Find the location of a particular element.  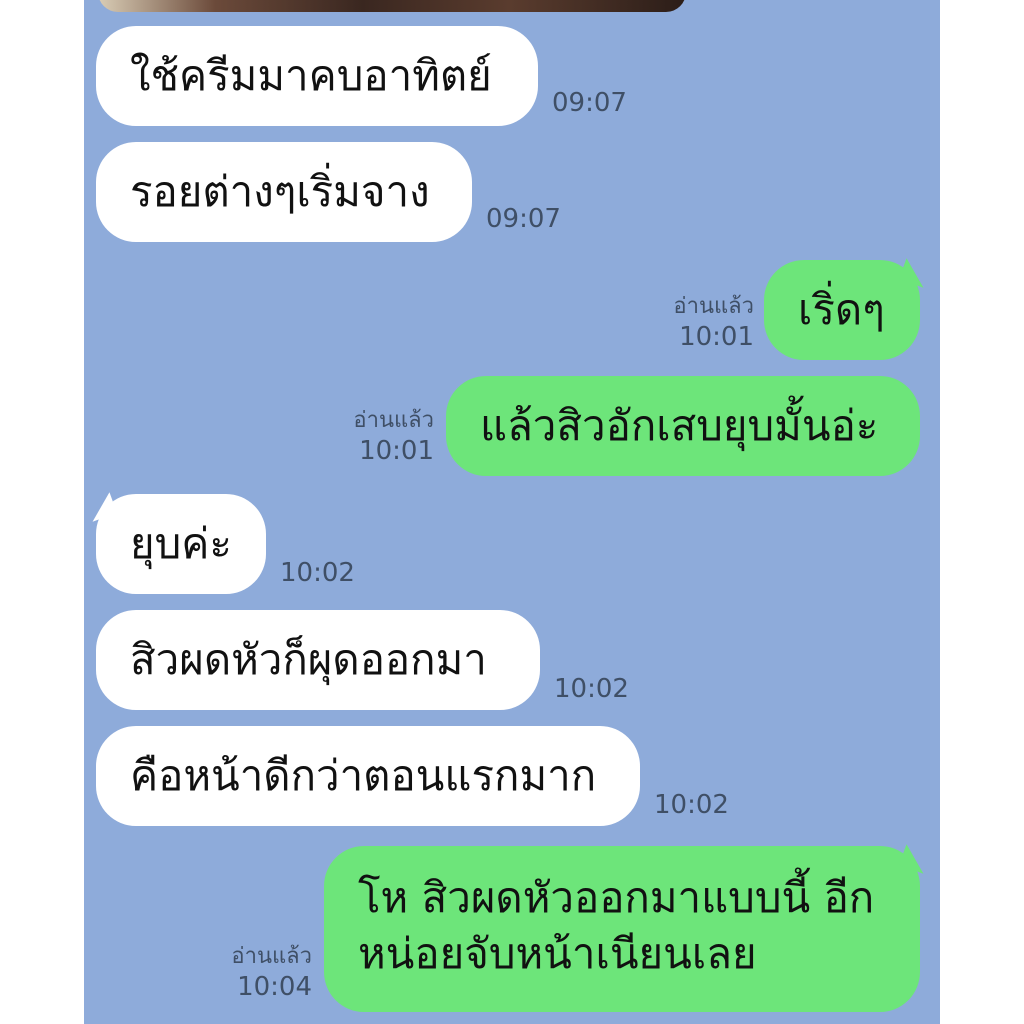

incoming-message-bubble: คือหน้าดีกว่าตอนแรกมาก is located at coordinates (368, 776).